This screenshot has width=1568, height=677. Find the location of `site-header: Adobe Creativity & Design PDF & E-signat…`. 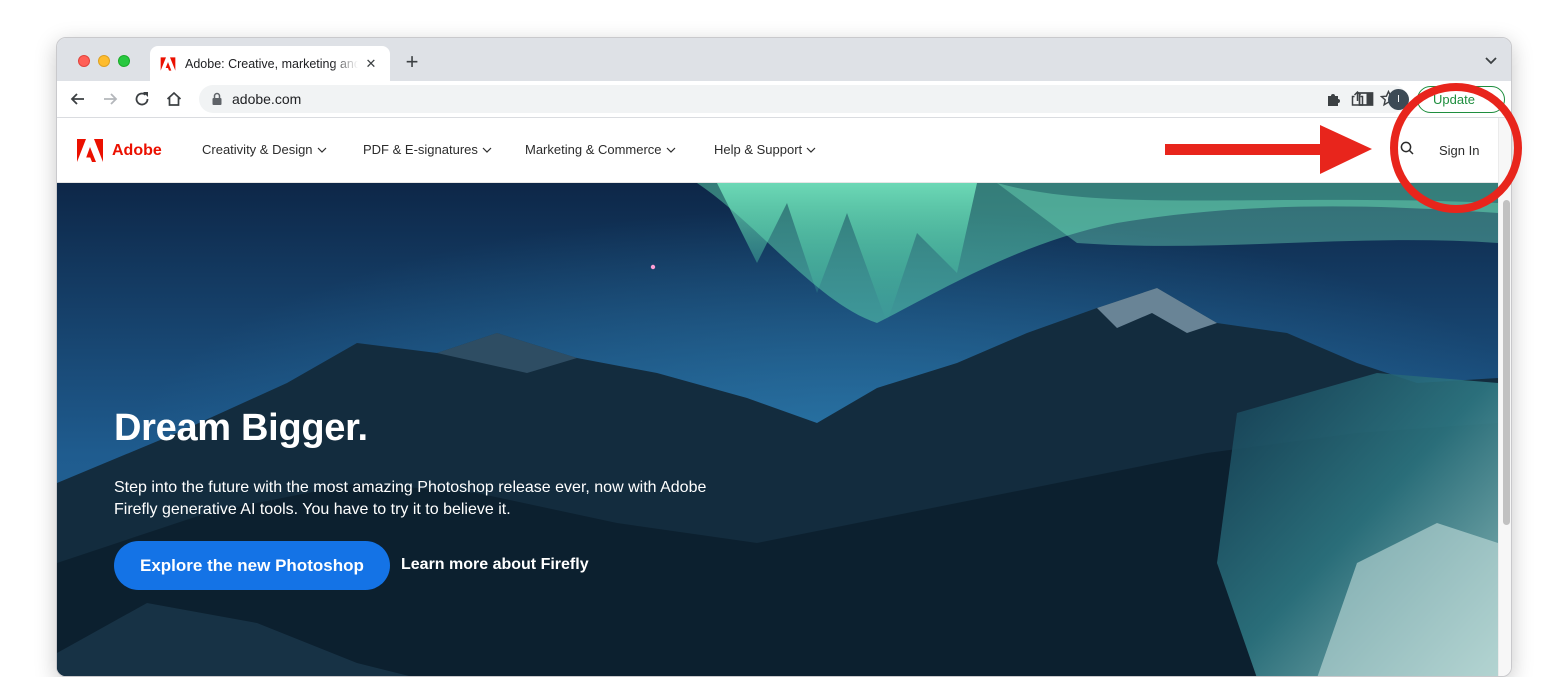

site-header: Adobe Creativity & Design PDF & E-signat… is located at coordinates (777, 150).